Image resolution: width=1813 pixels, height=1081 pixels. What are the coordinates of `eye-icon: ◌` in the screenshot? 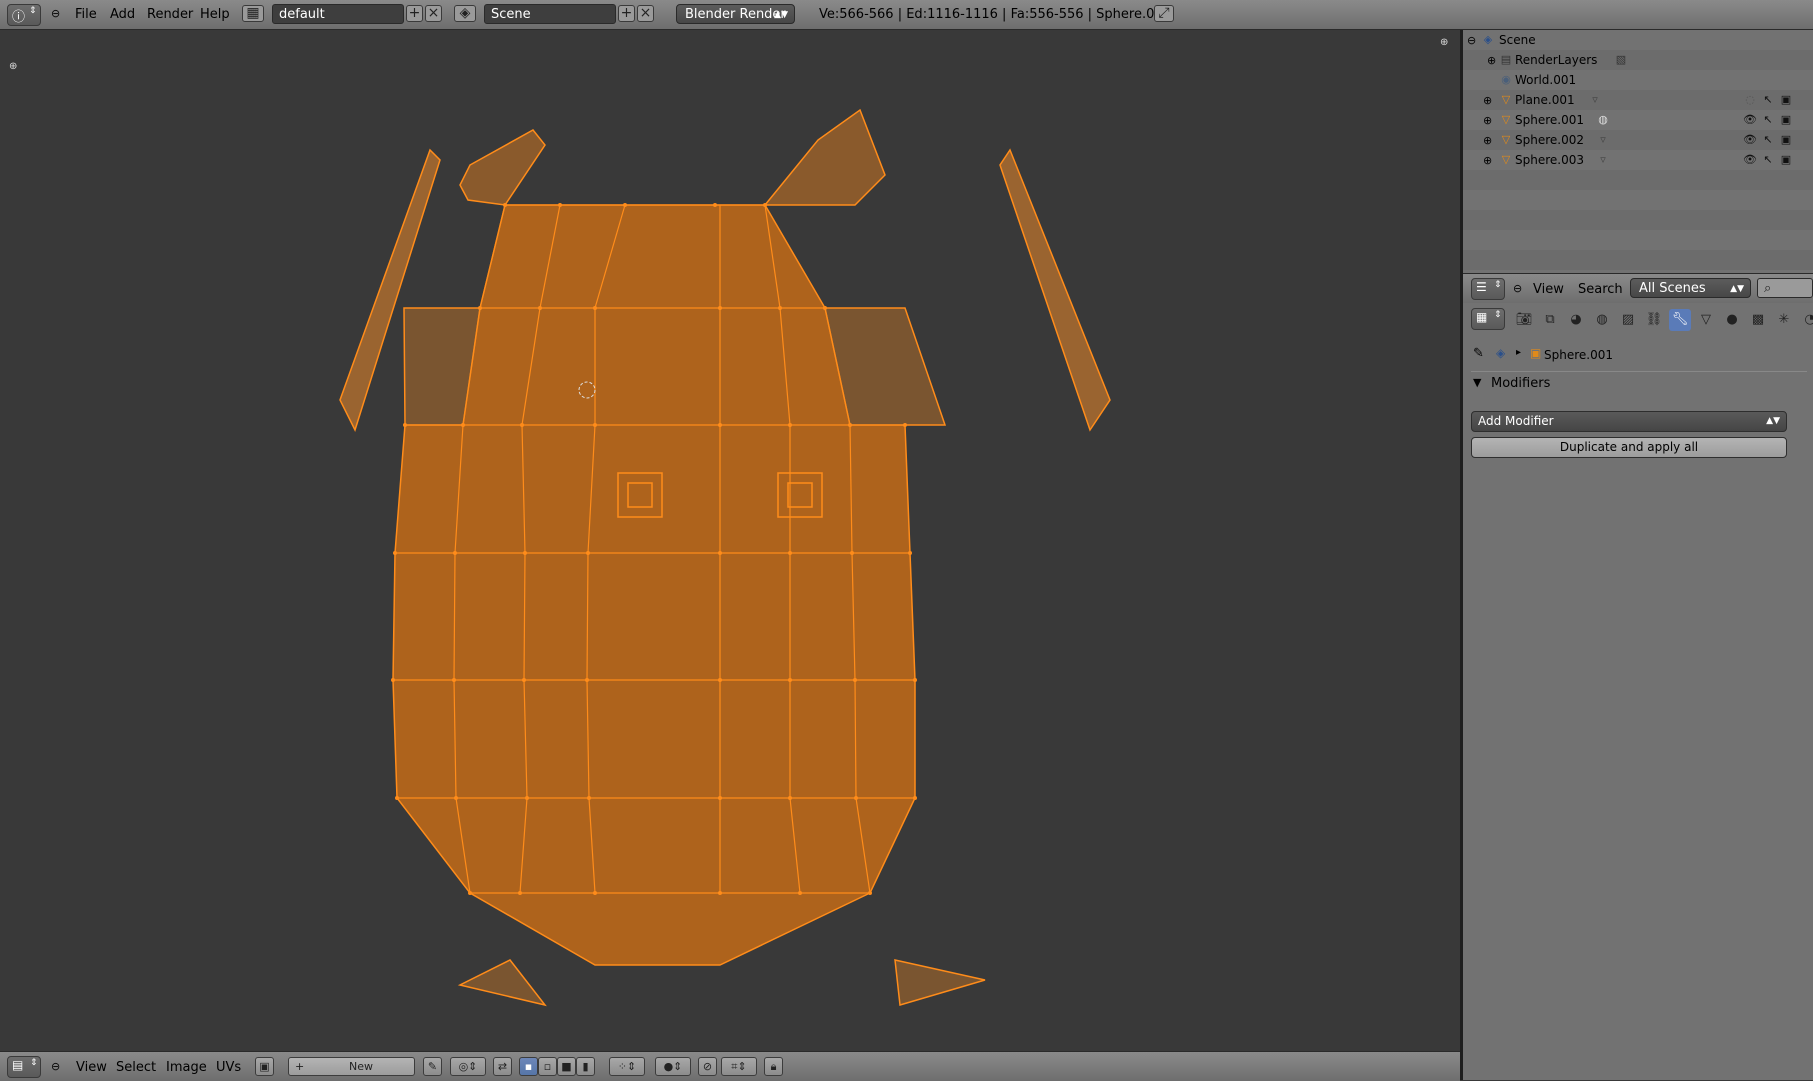 It's located at (1750, 100).